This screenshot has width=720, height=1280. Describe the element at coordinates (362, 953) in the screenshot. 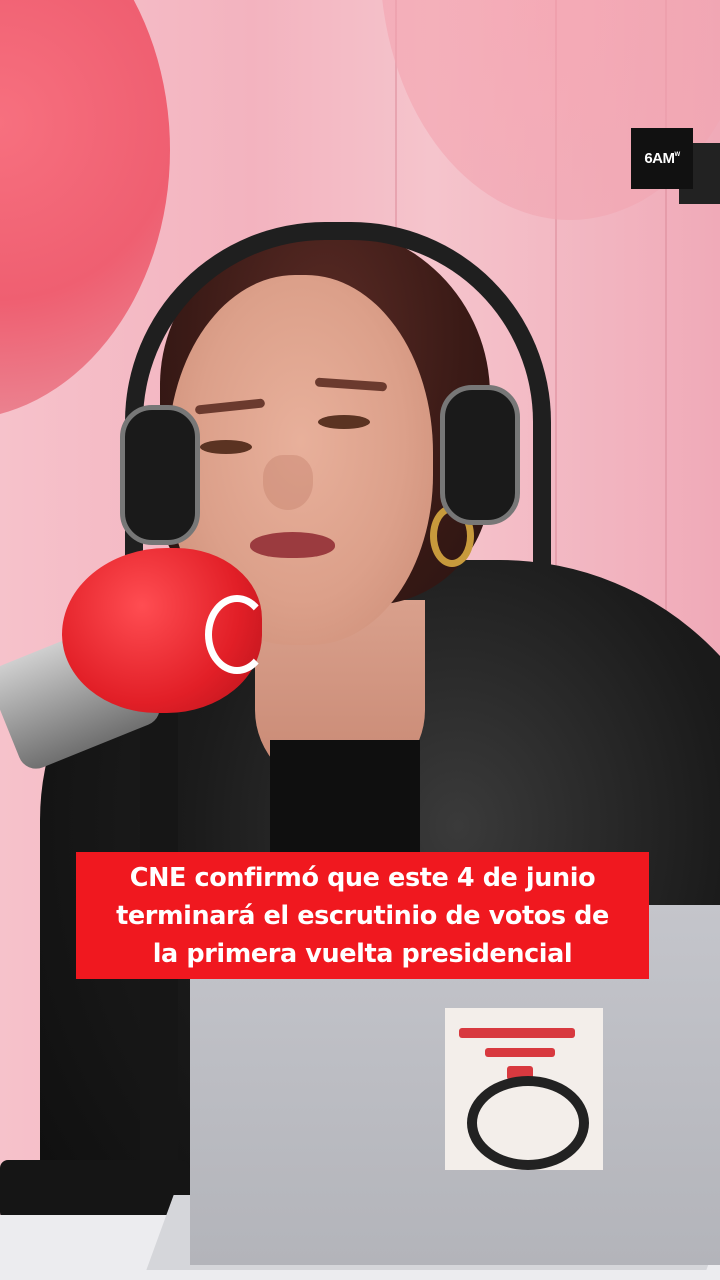

I see `caption-line: la primera vuelta presidencial` at that location.